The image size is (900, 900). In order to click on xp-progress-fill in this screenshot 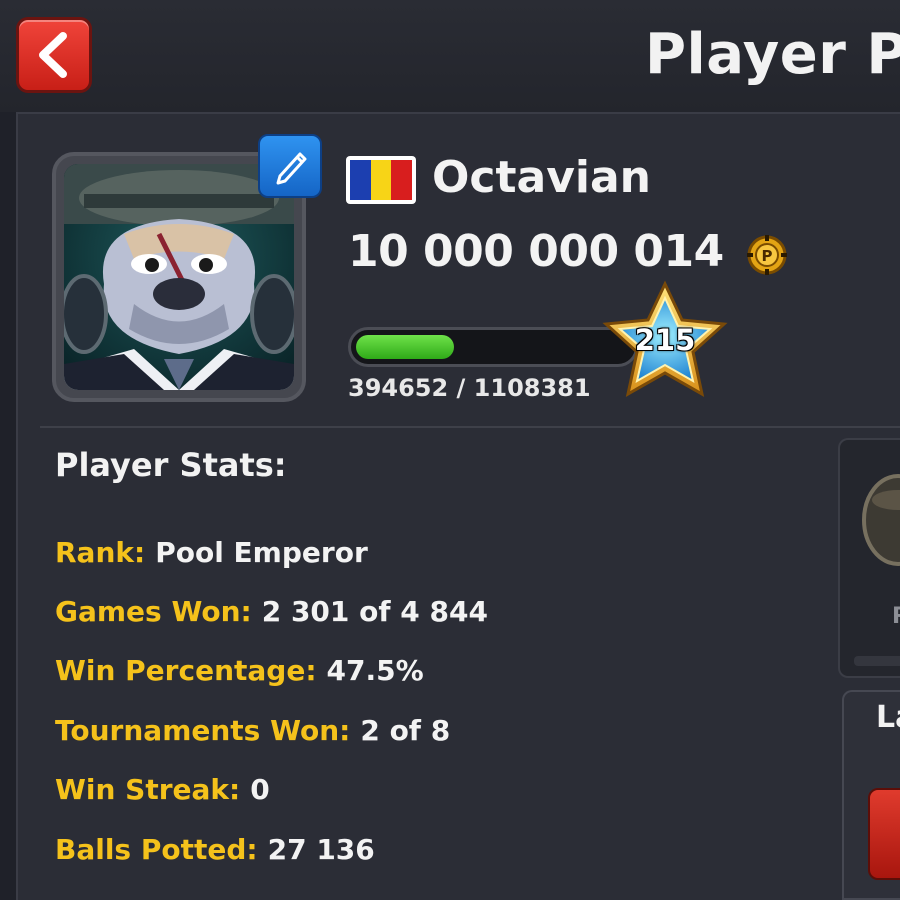, I will do `click(405, 347)`.